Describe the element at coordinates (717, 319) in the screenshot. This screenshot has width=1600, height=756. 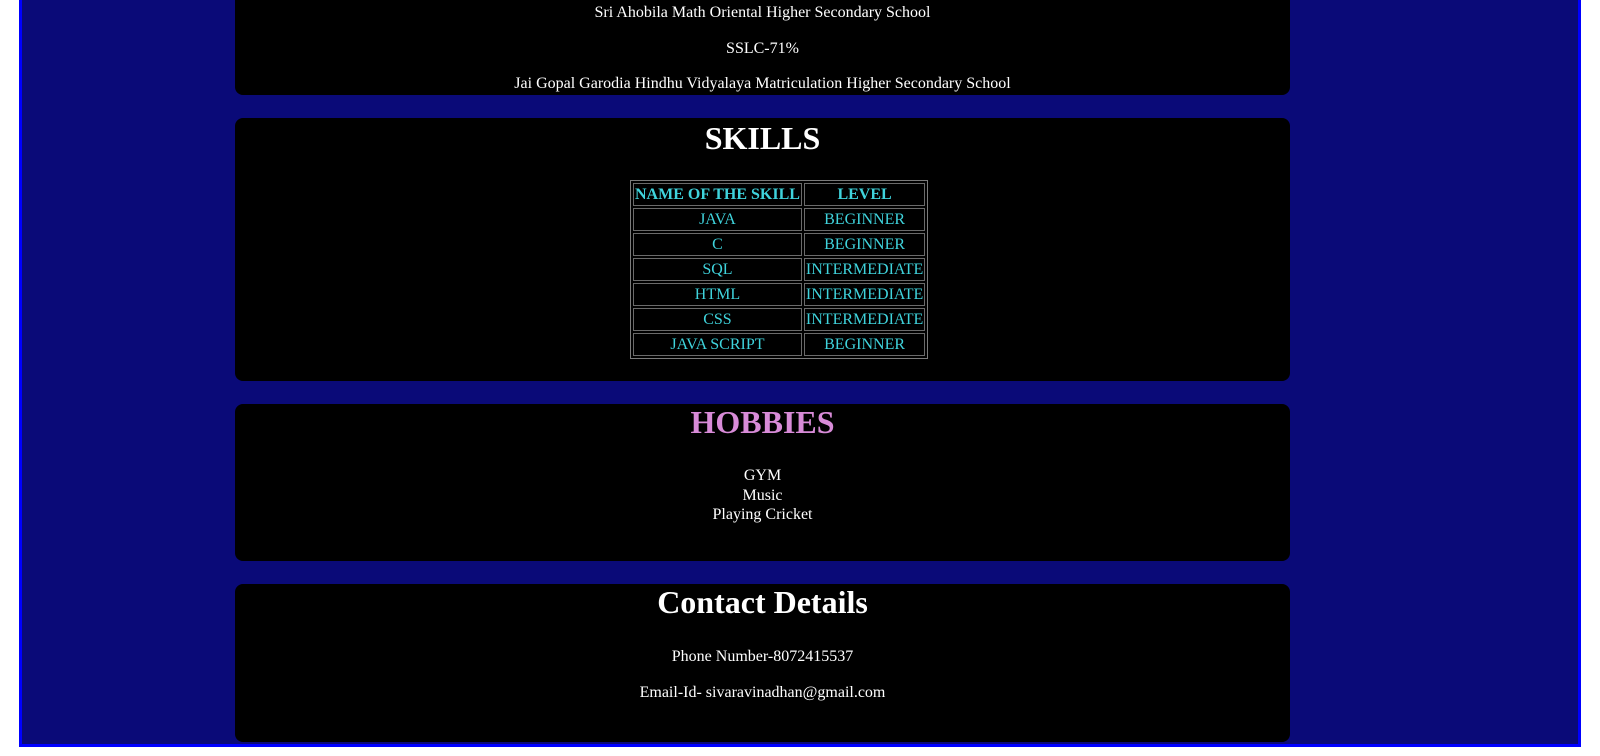
I see `skill-name-cell: CSS` at that location.